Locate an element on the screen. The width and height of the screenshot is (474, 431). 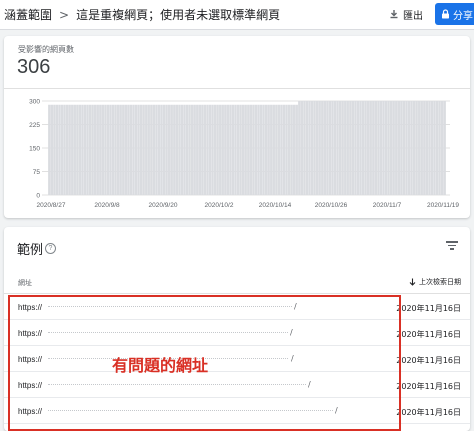
help-icon: ? is located at coordinates (50, 248).